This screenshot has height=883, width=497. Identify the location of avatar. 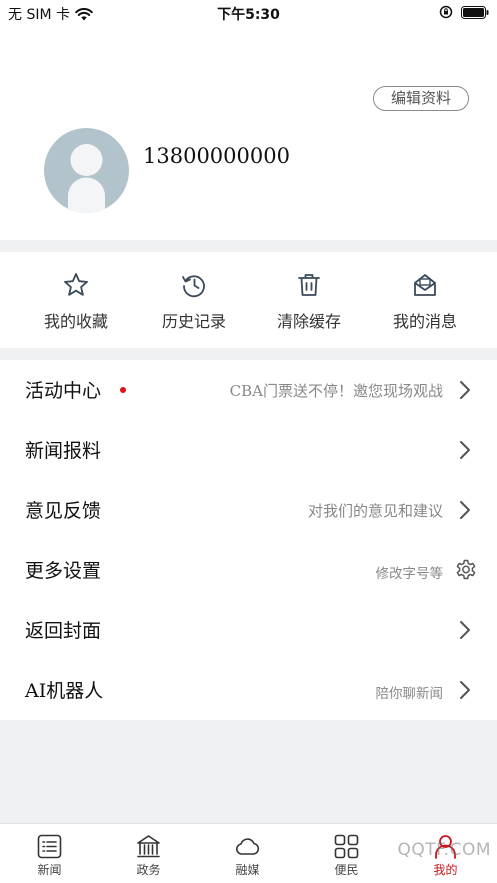
(86, 170).